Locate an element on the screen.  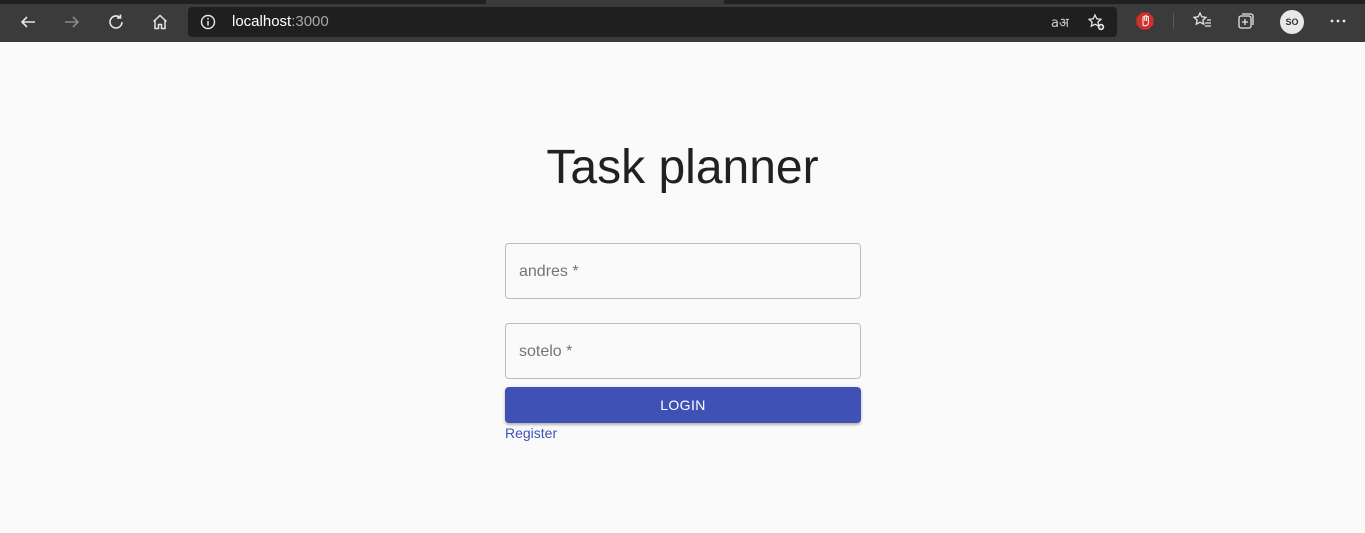
password-field: sotelo * is located at coordinates (683, 351).